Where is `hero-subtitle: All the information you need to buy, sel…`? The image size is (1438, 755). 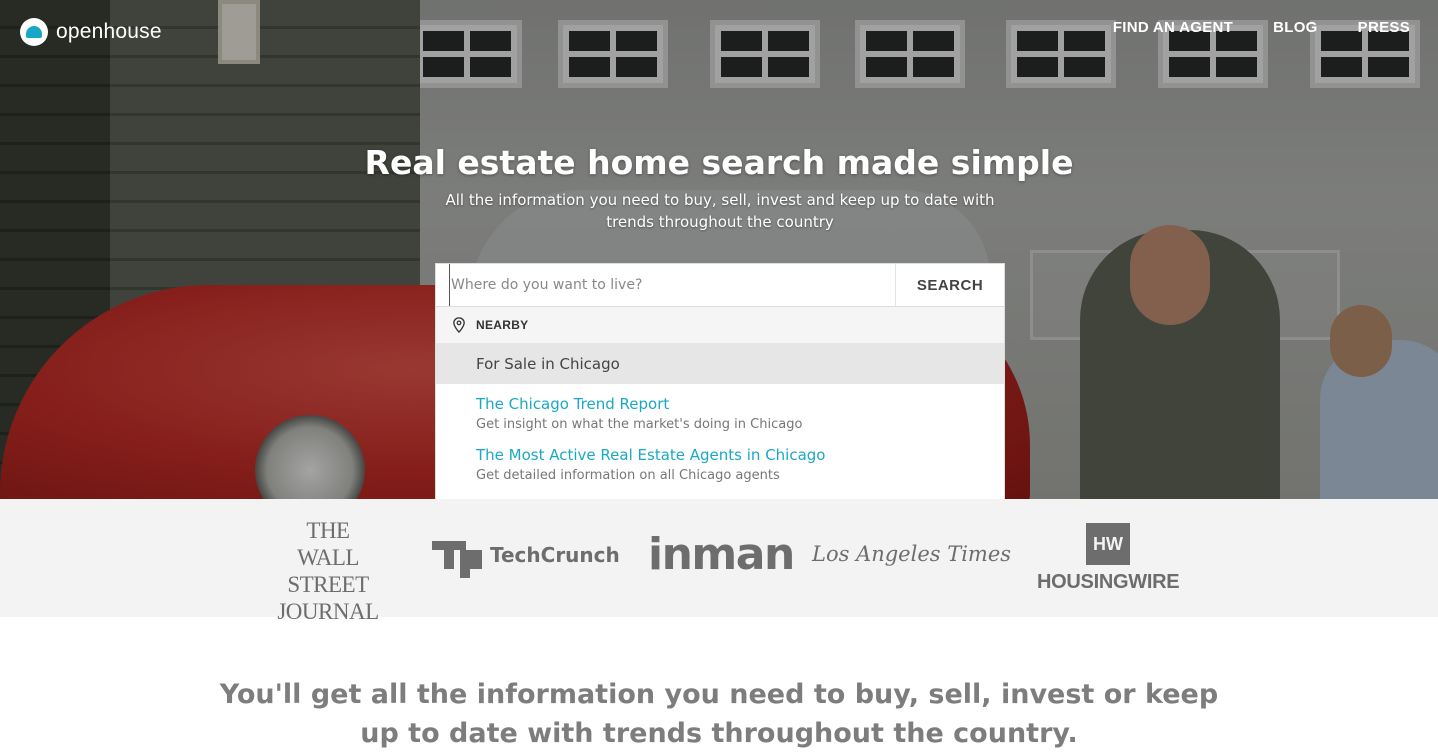 hero-subtitle: All the information you need to buy, sel… is located at coordinates (720, 211).